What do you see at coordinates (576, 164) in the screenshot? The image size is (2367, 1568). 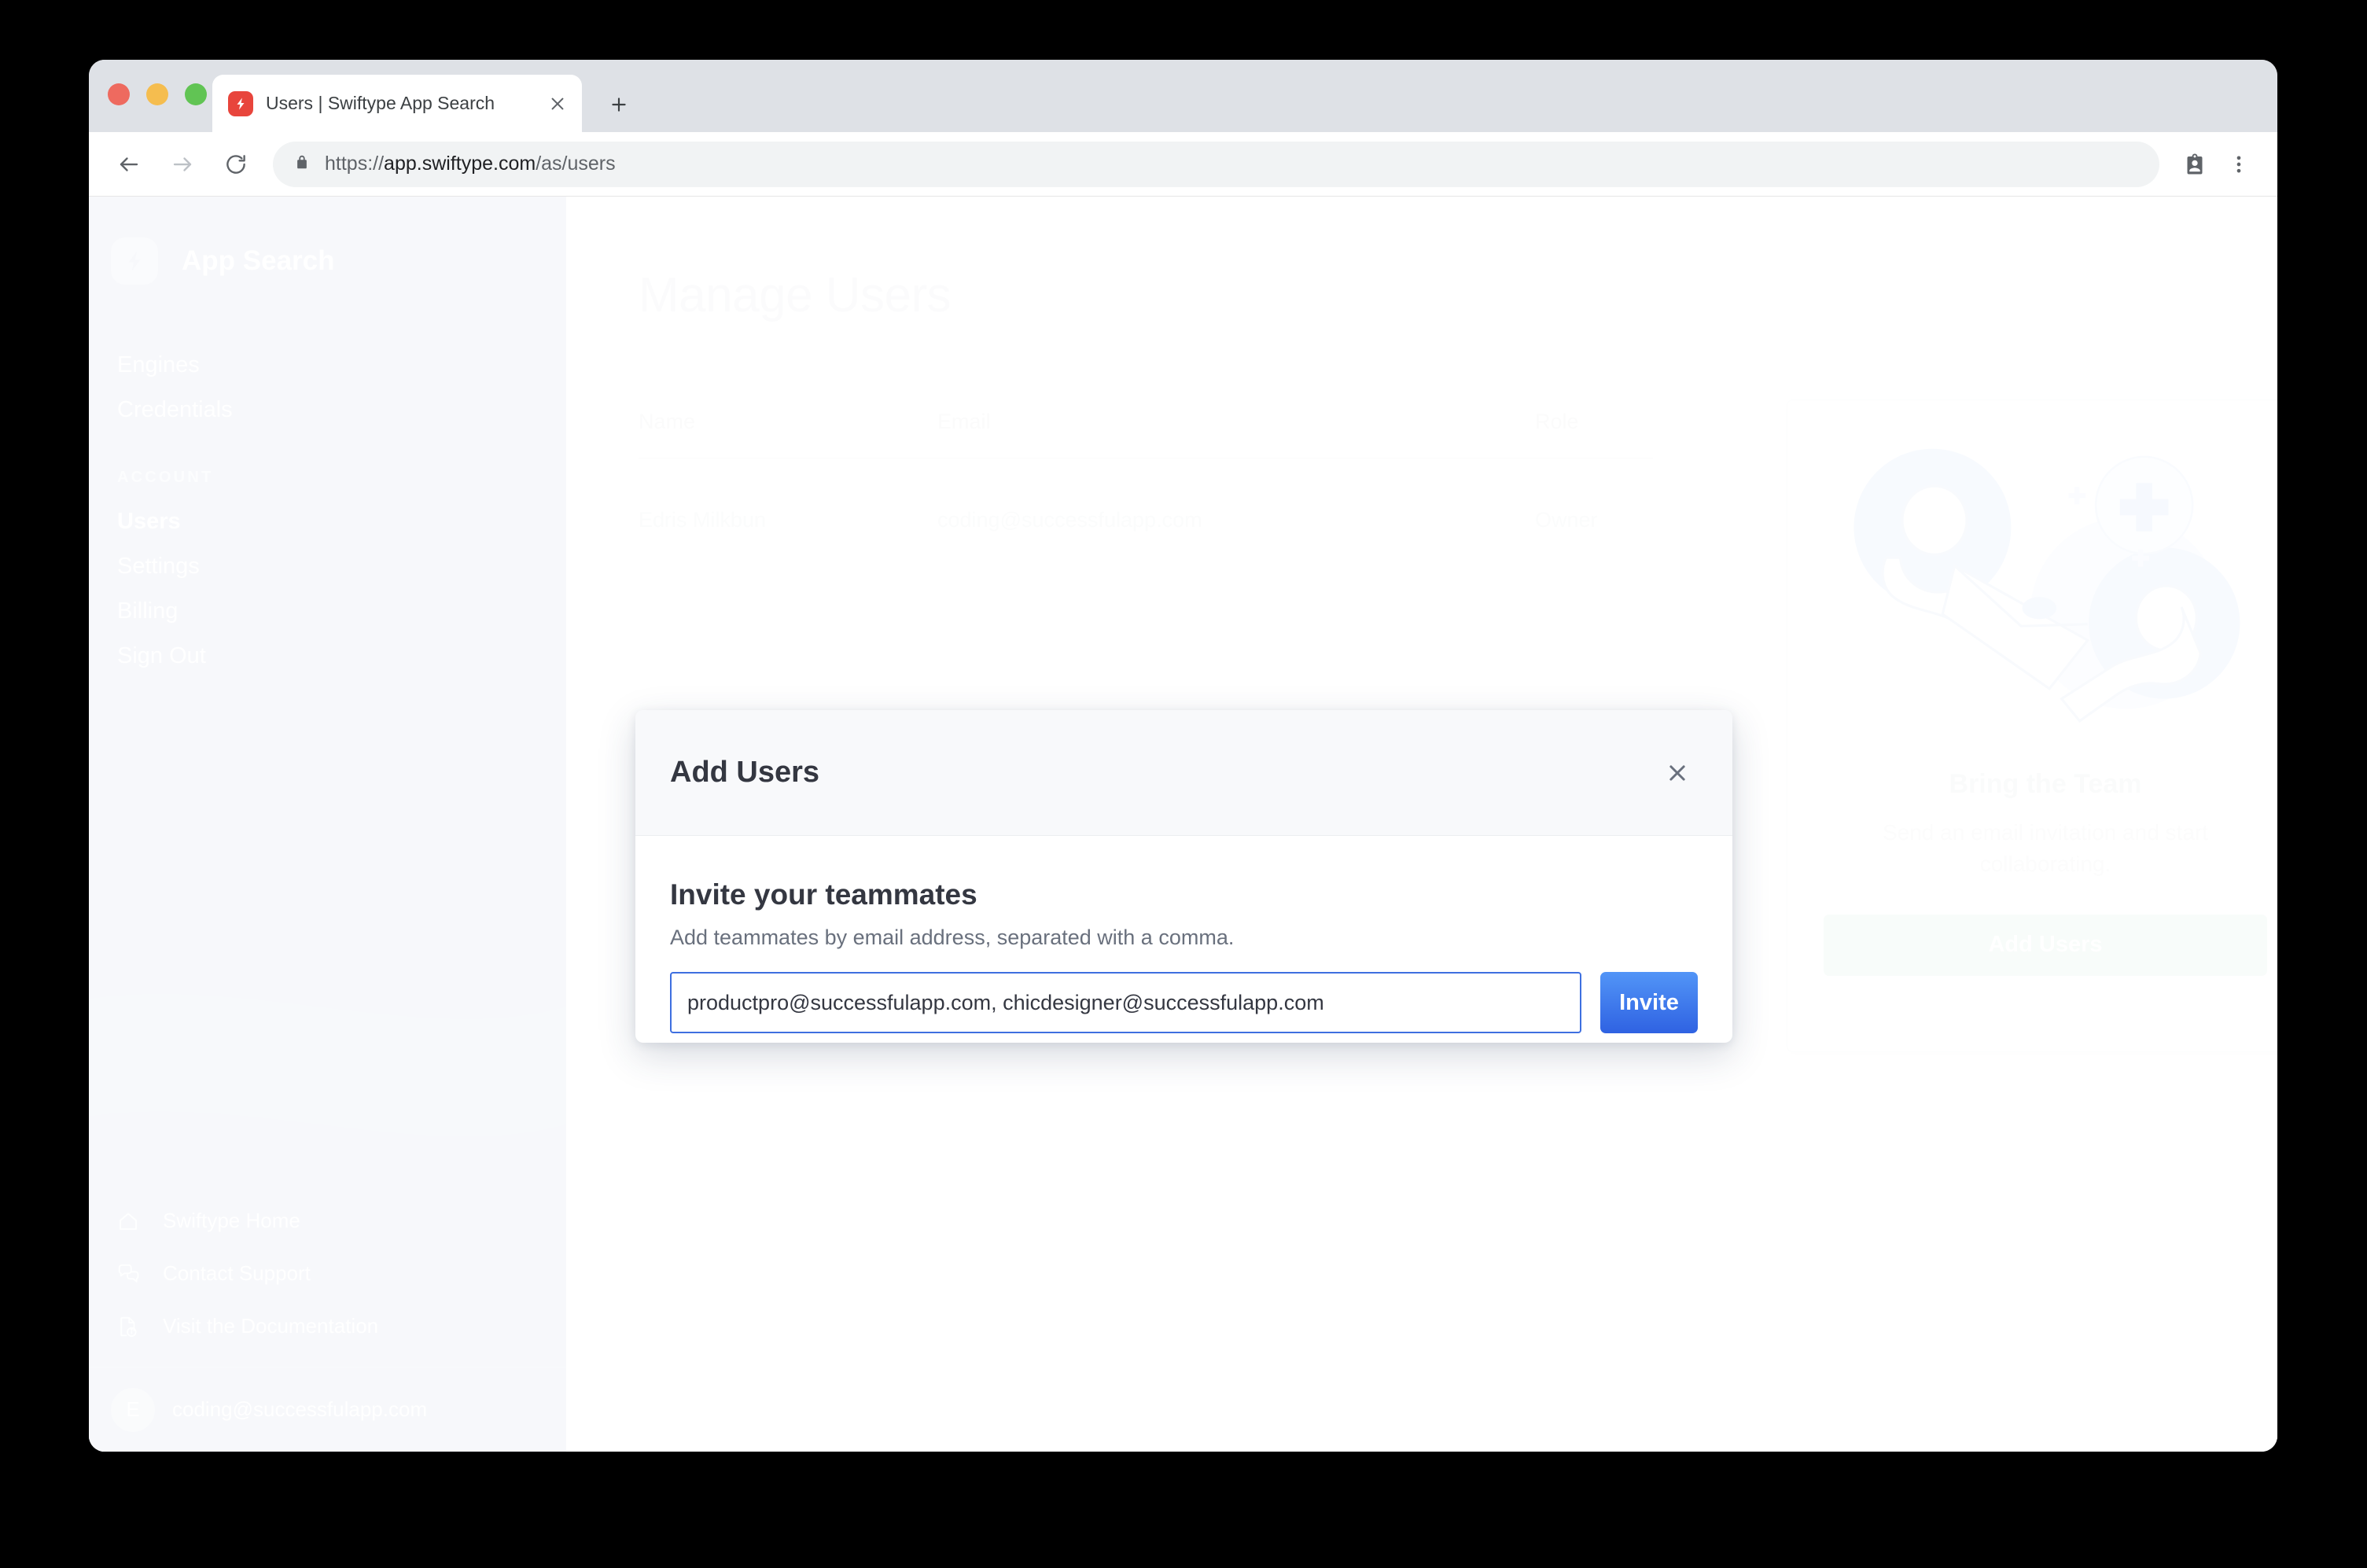 I see `url-path: /as/users` at bounding box center [576, 164].